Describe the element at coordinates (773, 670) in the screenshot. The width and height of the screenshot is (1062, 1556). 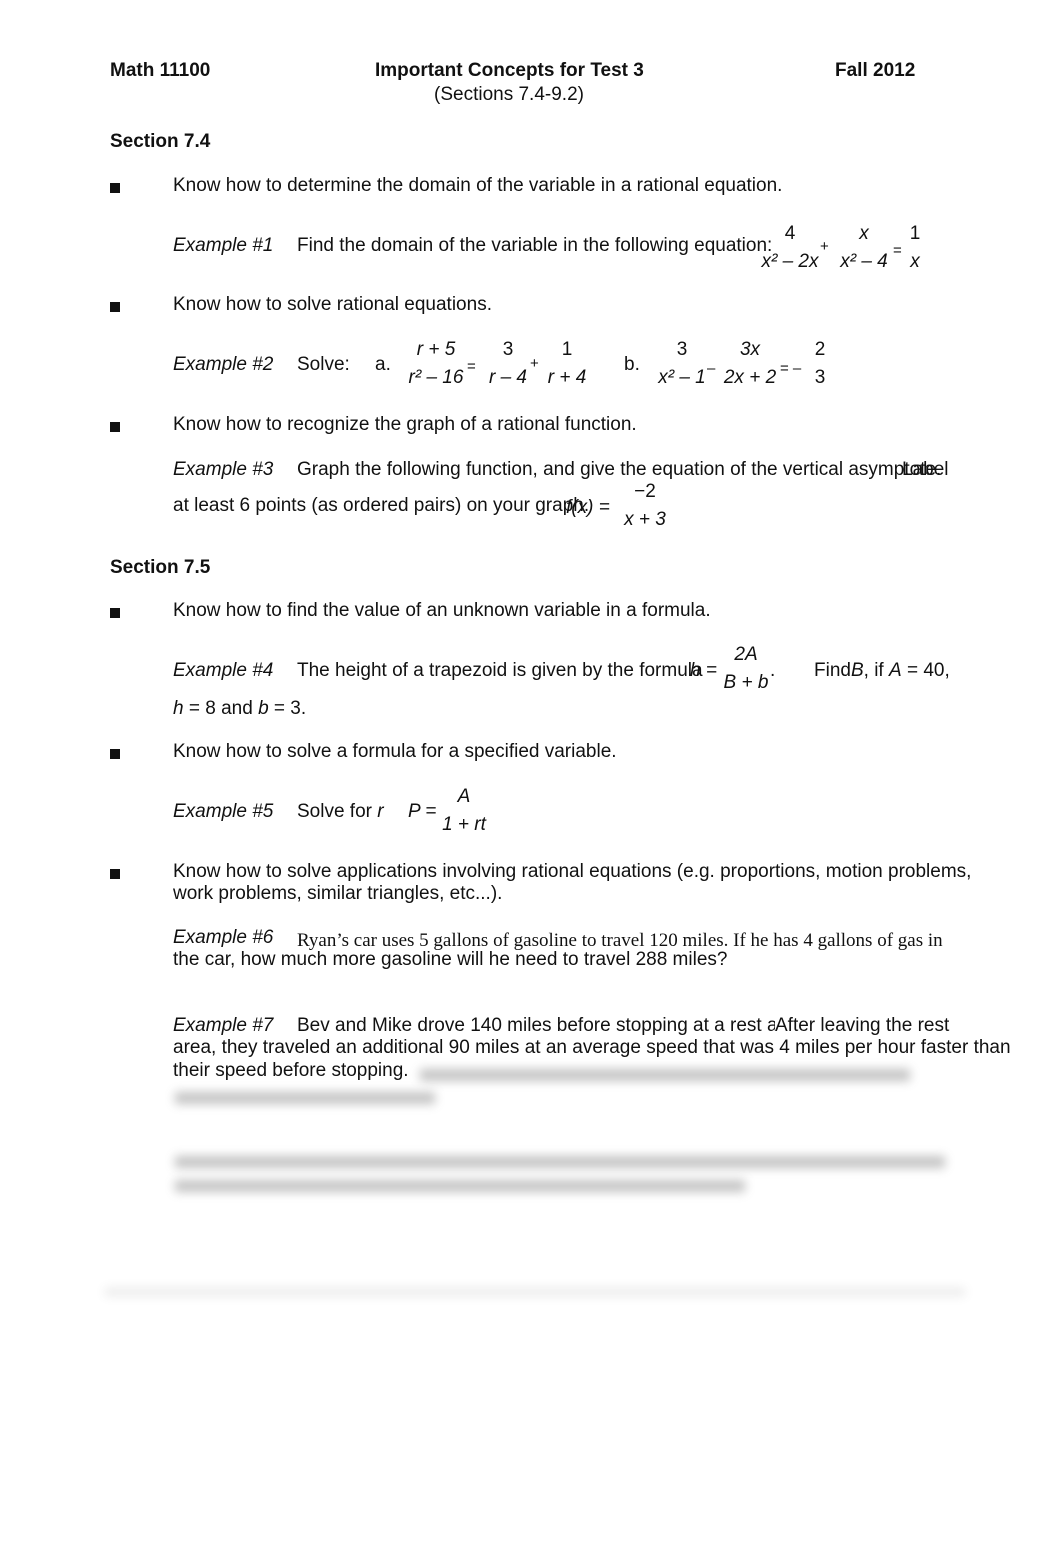
I see `period: .` at that location.